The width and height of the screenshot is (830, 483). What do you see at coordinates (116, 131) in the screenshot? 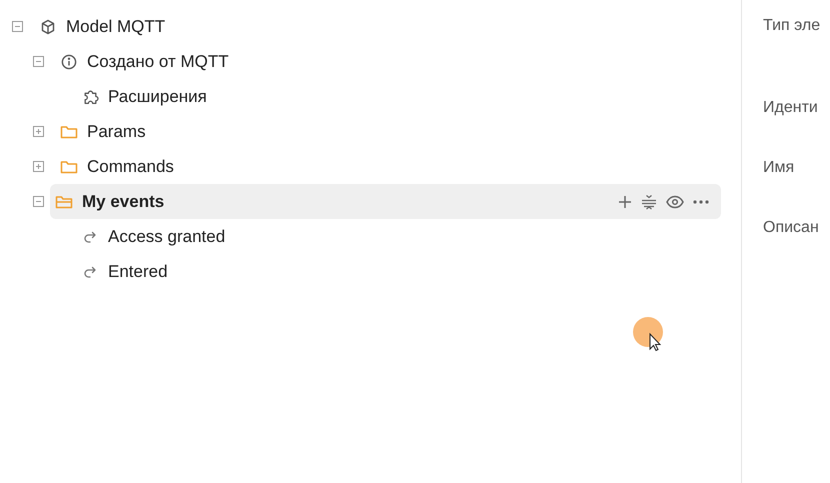
I see `node-label: Params` at bounding box center [116, 131].